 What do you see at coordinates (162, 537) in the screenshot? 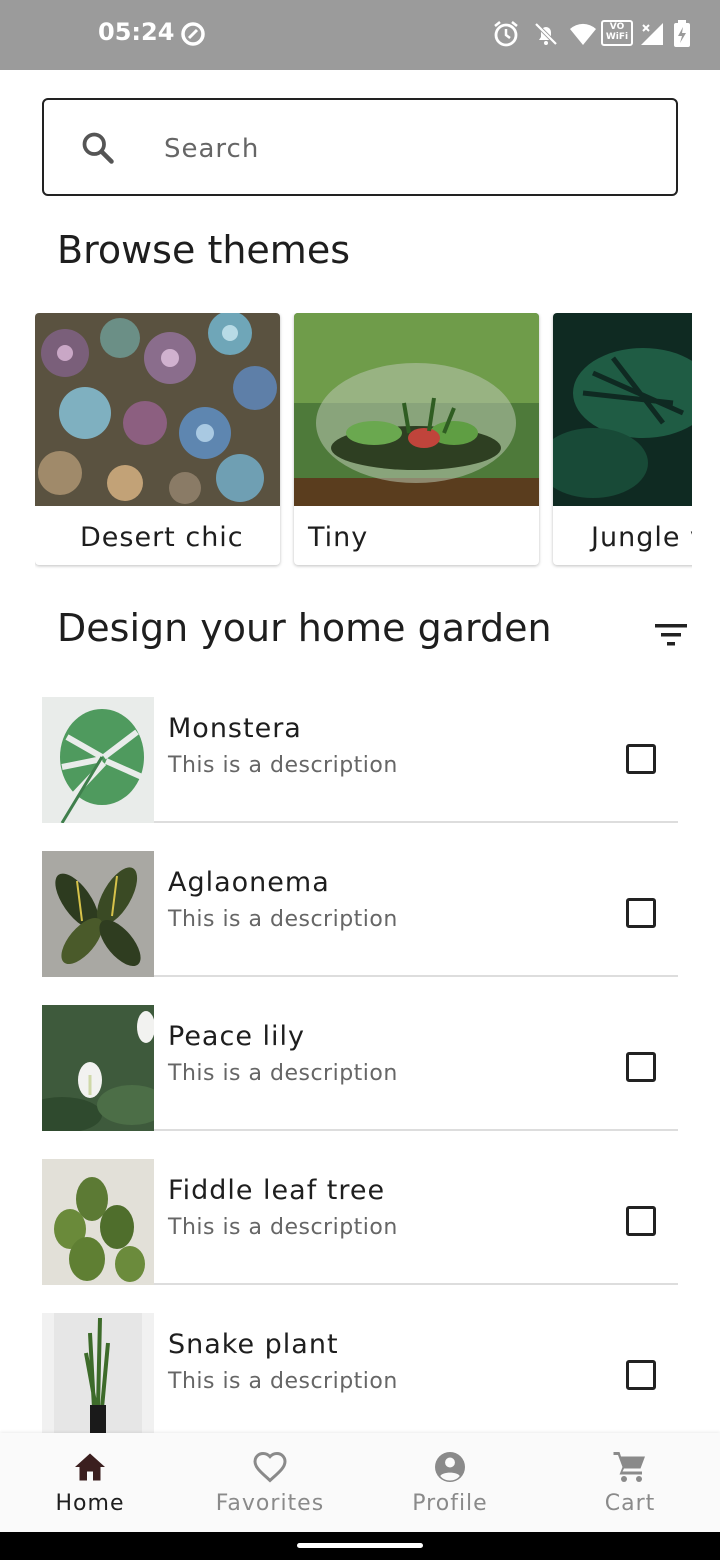
I see `theme-label: Desert chic` at bounding box center [162, 537].